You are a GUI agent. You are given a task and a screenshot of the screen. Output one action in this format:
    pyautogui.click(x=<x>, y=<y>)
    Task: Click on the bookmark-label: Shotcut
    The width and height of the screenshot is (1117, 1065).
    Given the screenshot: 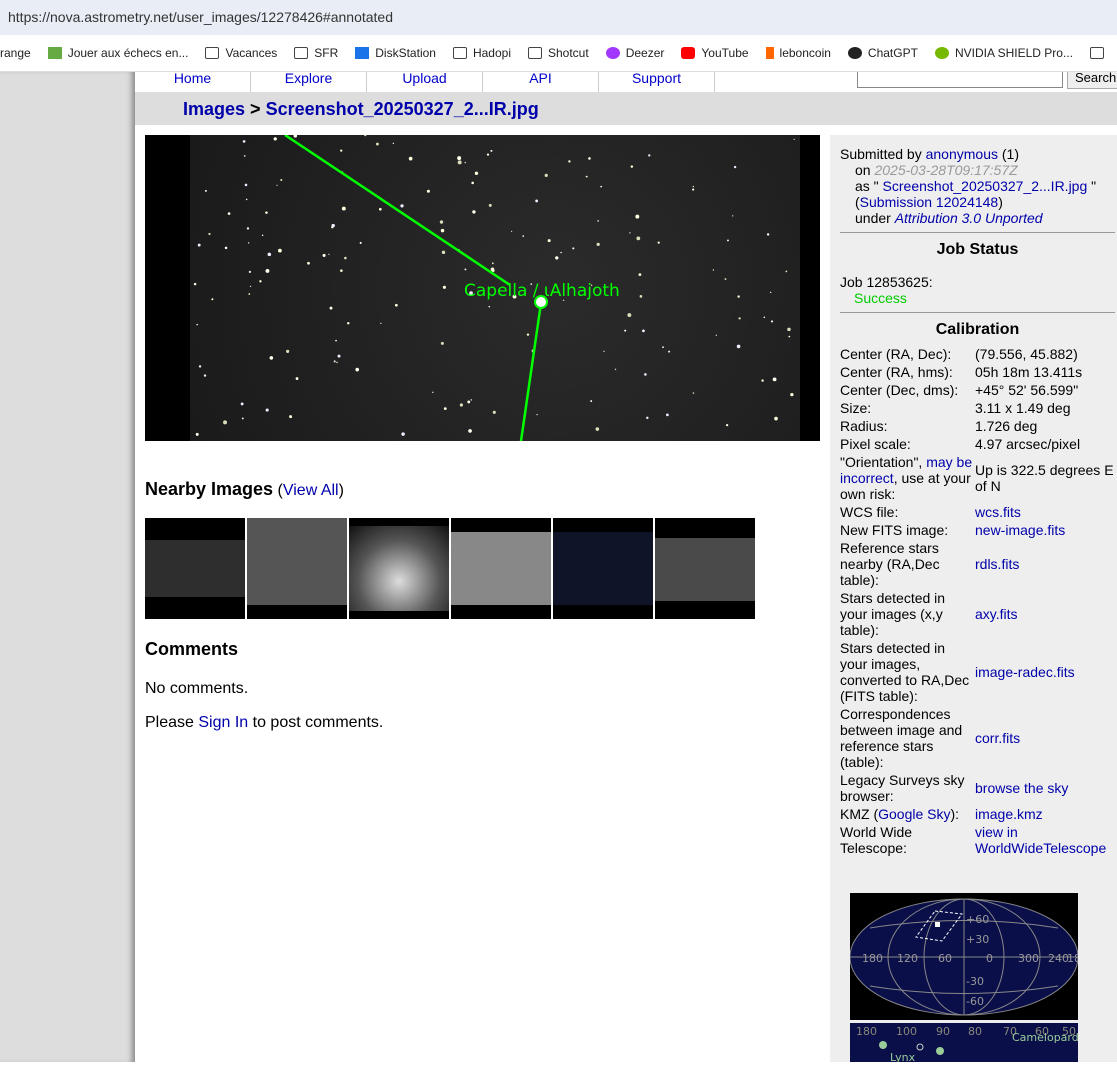 What is the action you would take?
    pyautogui.click(x=568, y=53)
    